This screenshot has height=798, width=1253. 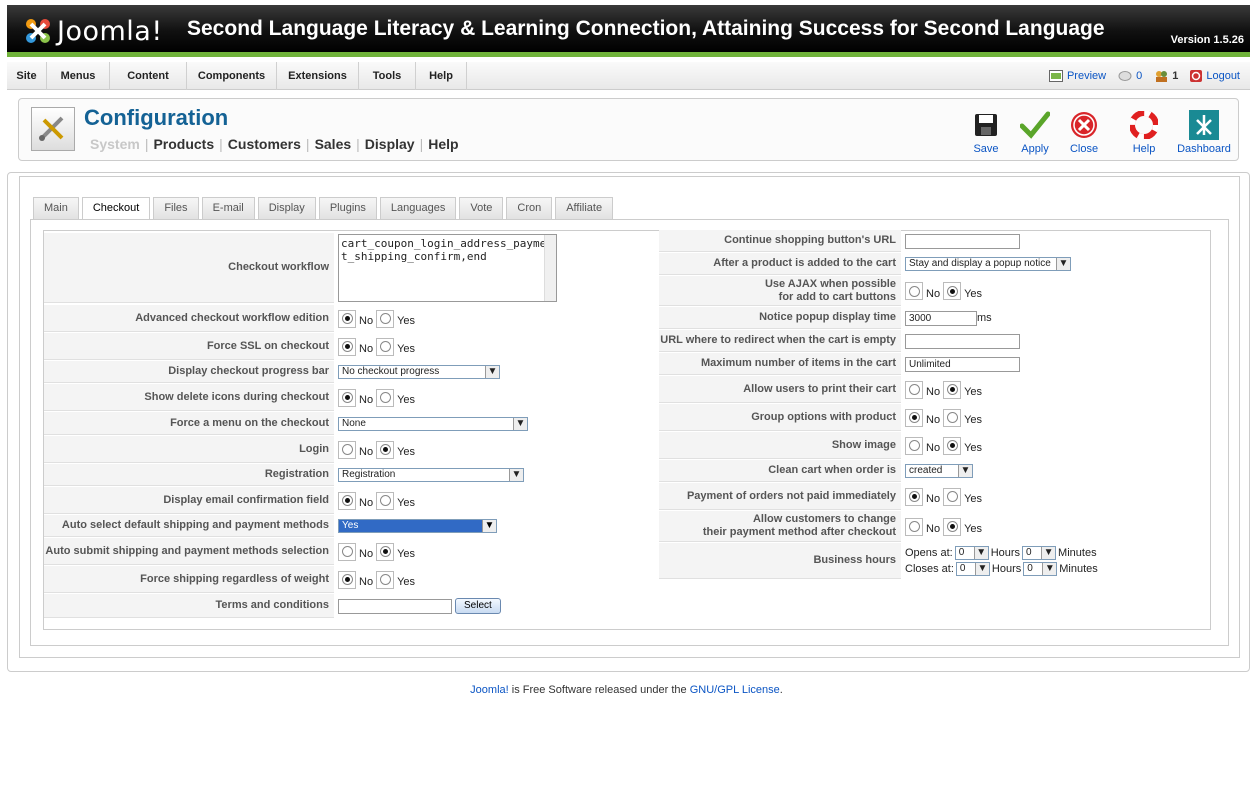 What do you see at coordinates (347, 579) in the screenshot?
I see `force-shipping-no-radio` at bounding box center [347, 579].